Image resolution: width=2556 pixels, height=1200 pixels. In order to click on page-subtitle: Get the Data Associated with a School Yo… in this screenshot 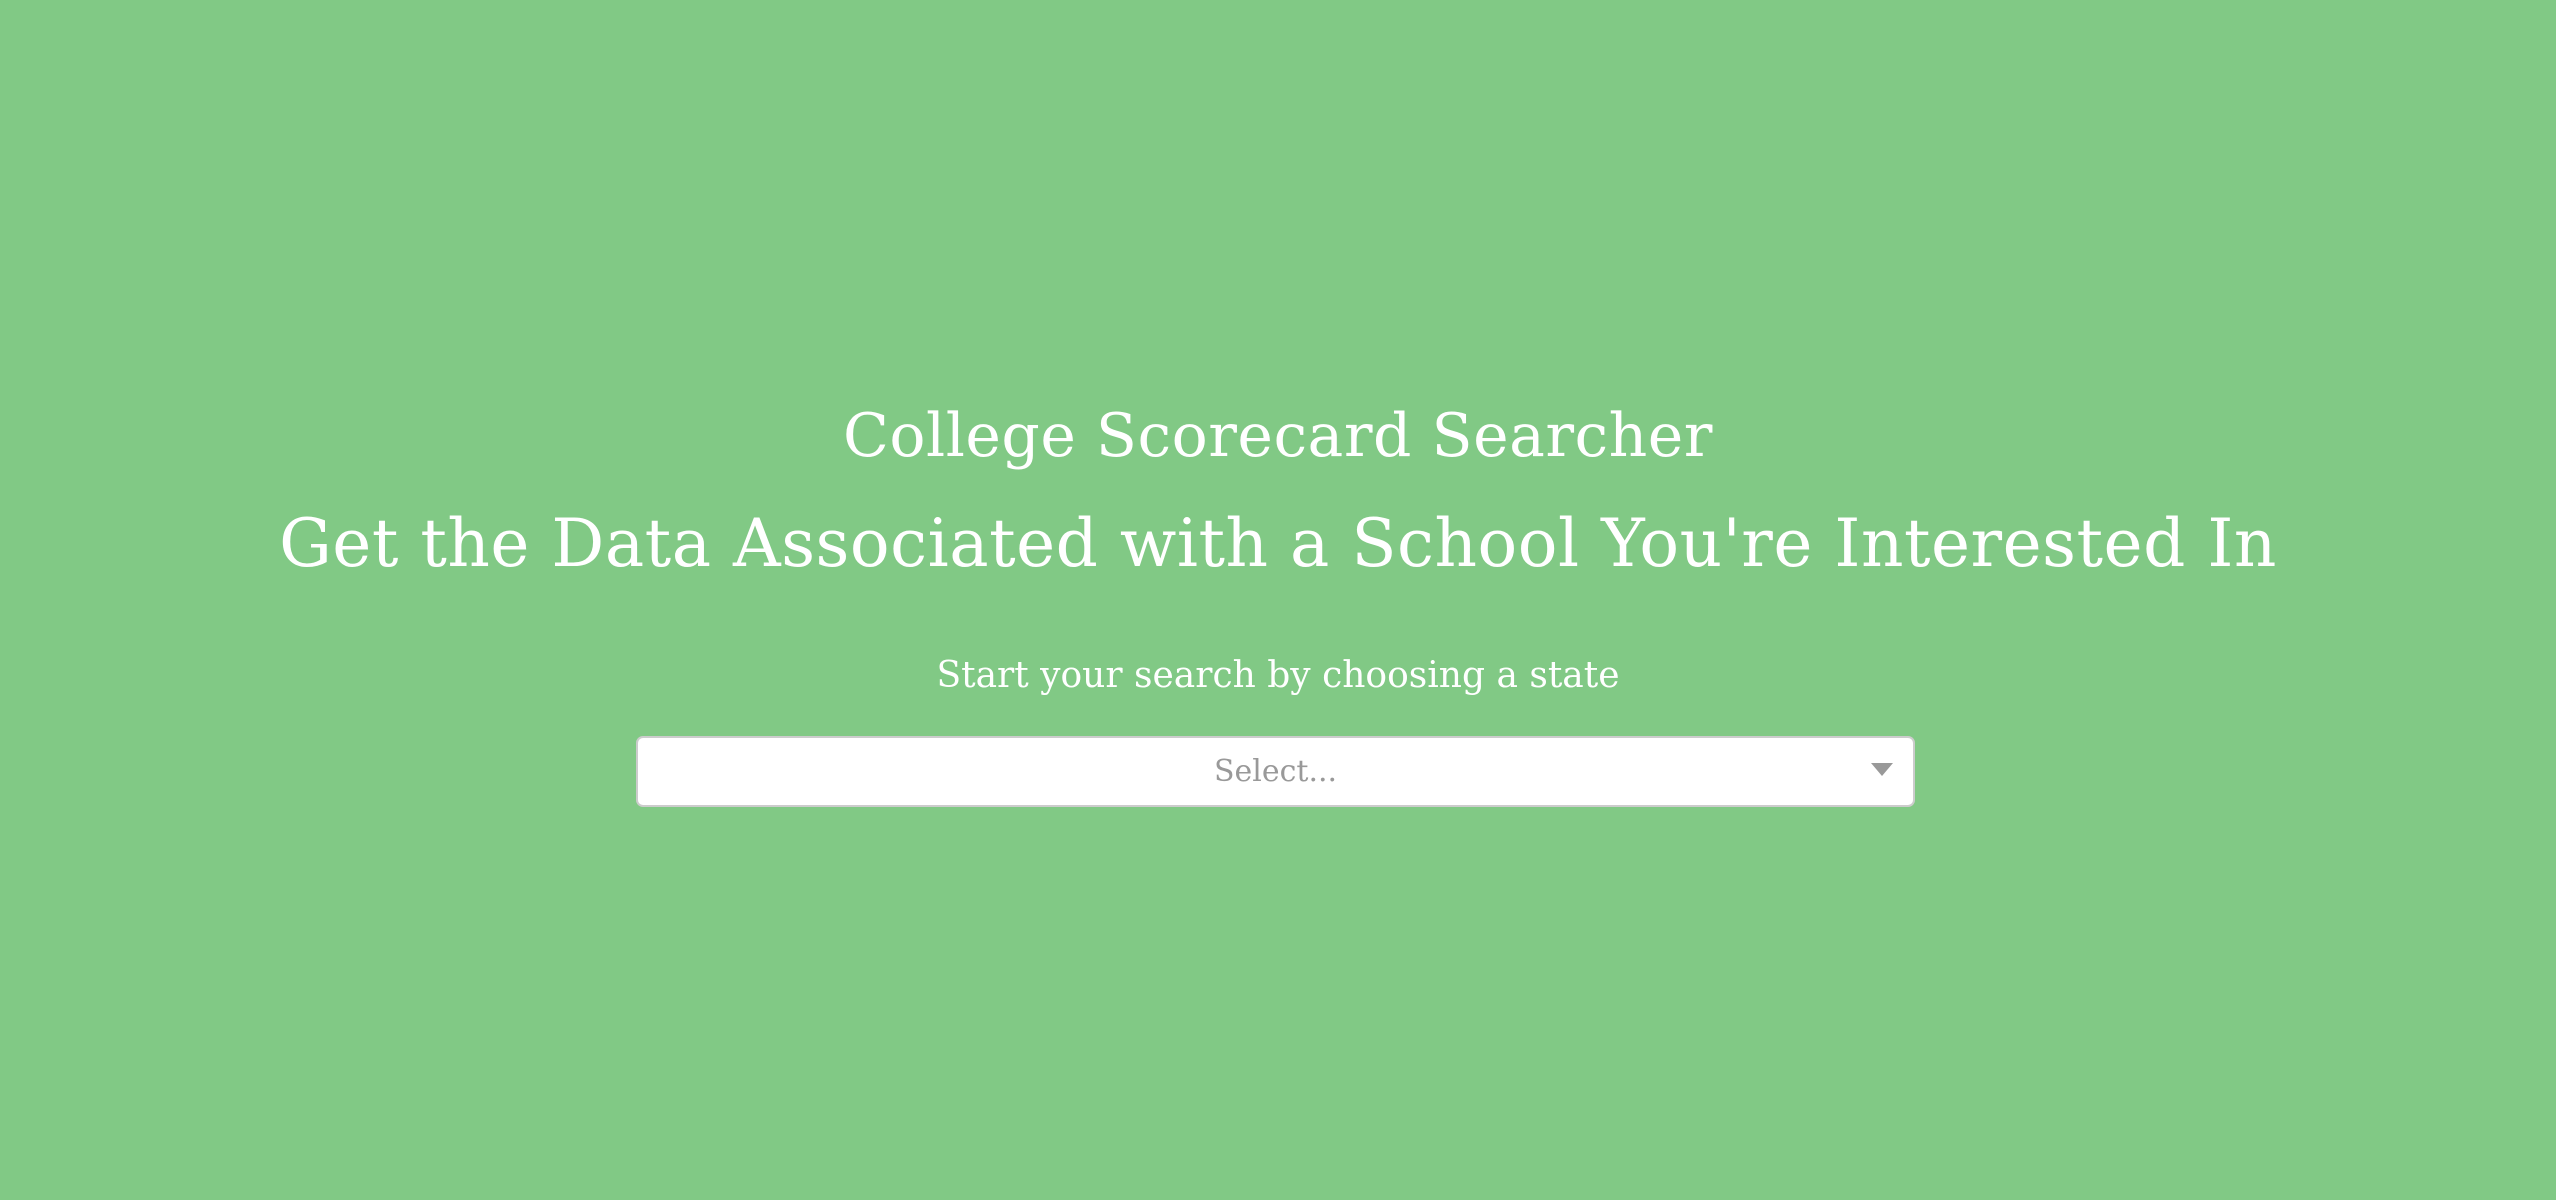, I will do `click(1278, 543)`.